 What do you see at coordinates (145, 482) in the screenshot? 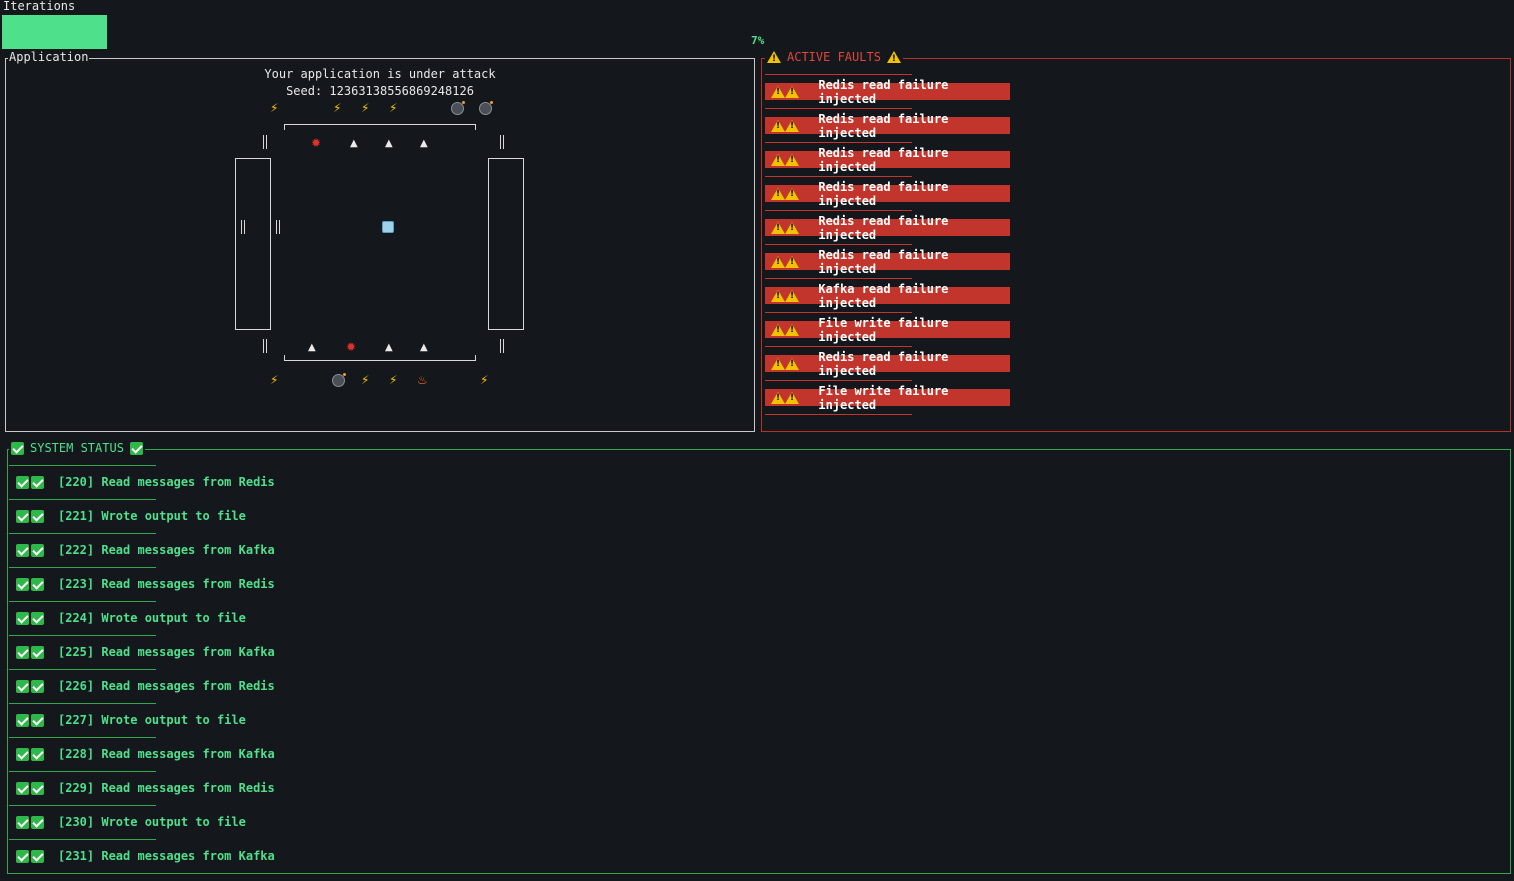
I see `status-item: [220] Read messages from Redis` at bounding box center [145, 482].